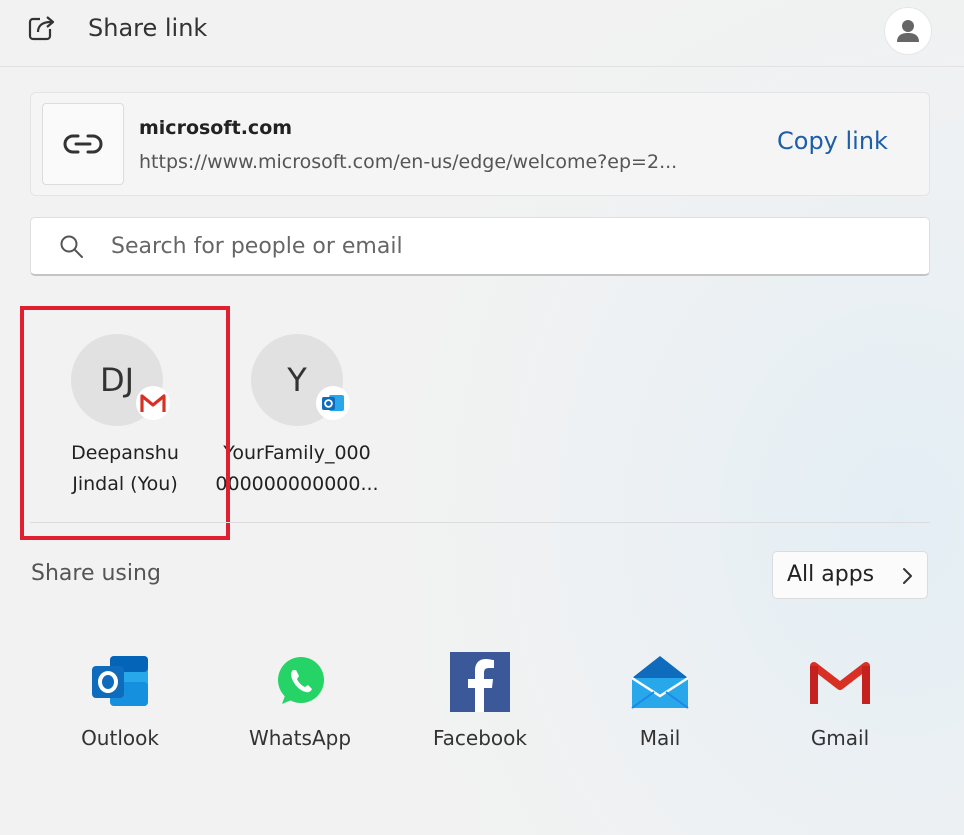 The width and height of the screenshot is (964, 835). What do you see at coordinates (300, 738) in the screenshot?
I see `app-label: WhatsApp` at bounding box center [300, 738].